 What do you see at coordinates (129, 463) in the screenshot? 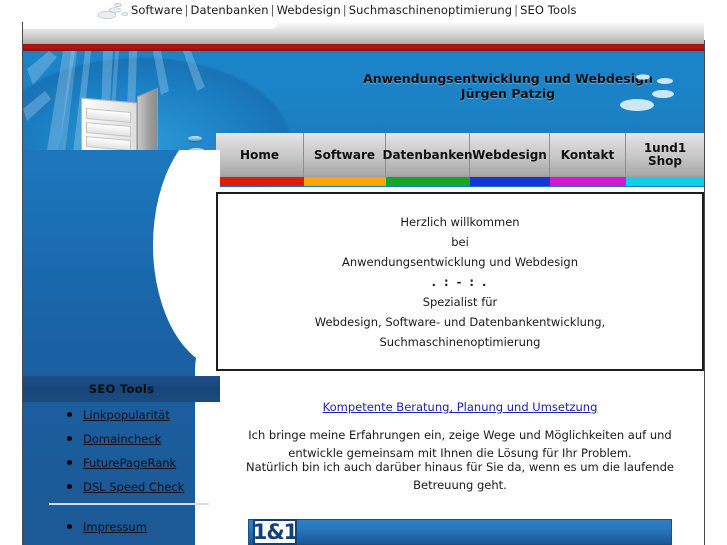
I see `sidebar-item-futurepagerank: FuturePageRank` at bounding box center [129, 463].